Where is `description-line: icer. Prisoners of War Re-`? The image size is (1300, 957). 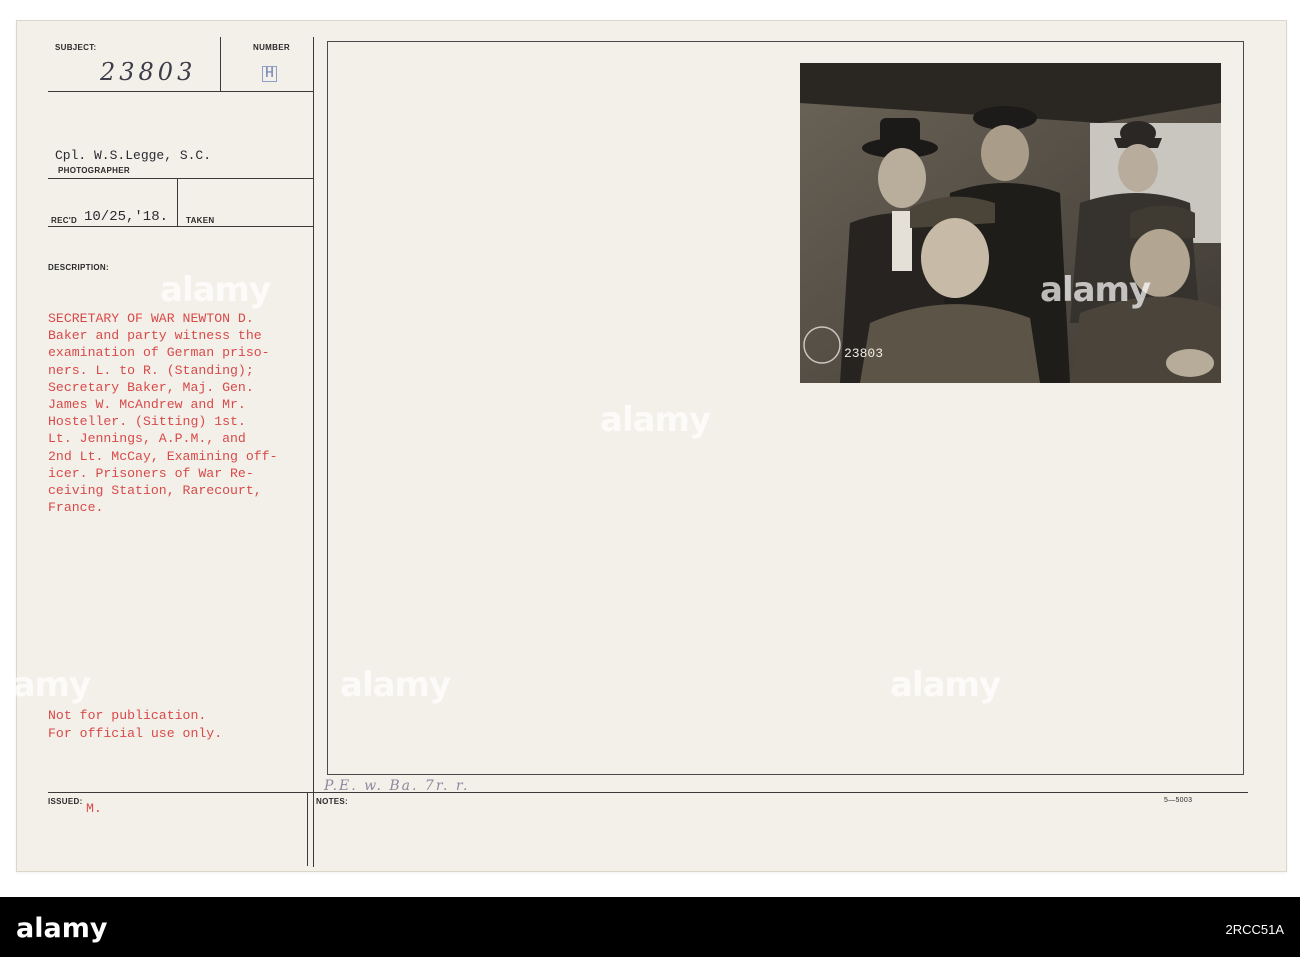
description-line: icer. Prisoners of War Re- is located at coordinates (151, 473).